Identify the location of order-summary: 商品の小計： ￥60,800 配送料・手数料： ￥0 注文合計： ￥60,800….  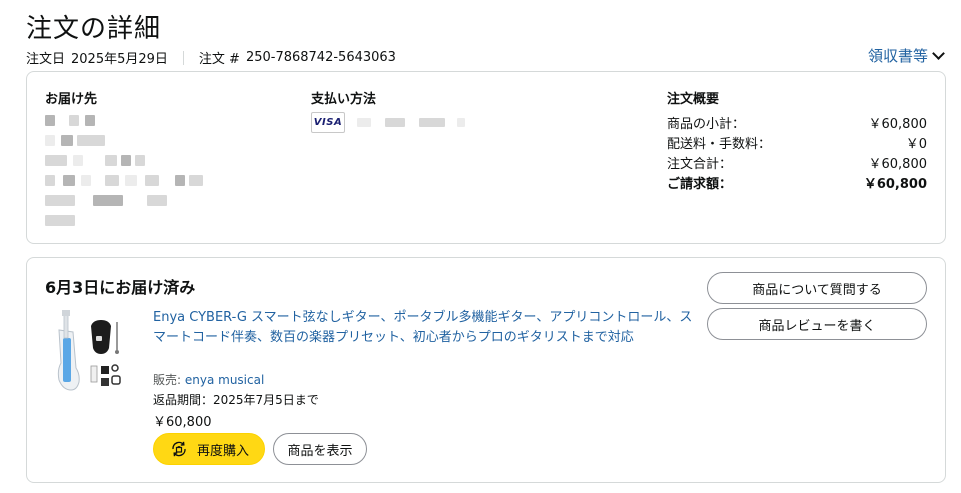
(797, 155).